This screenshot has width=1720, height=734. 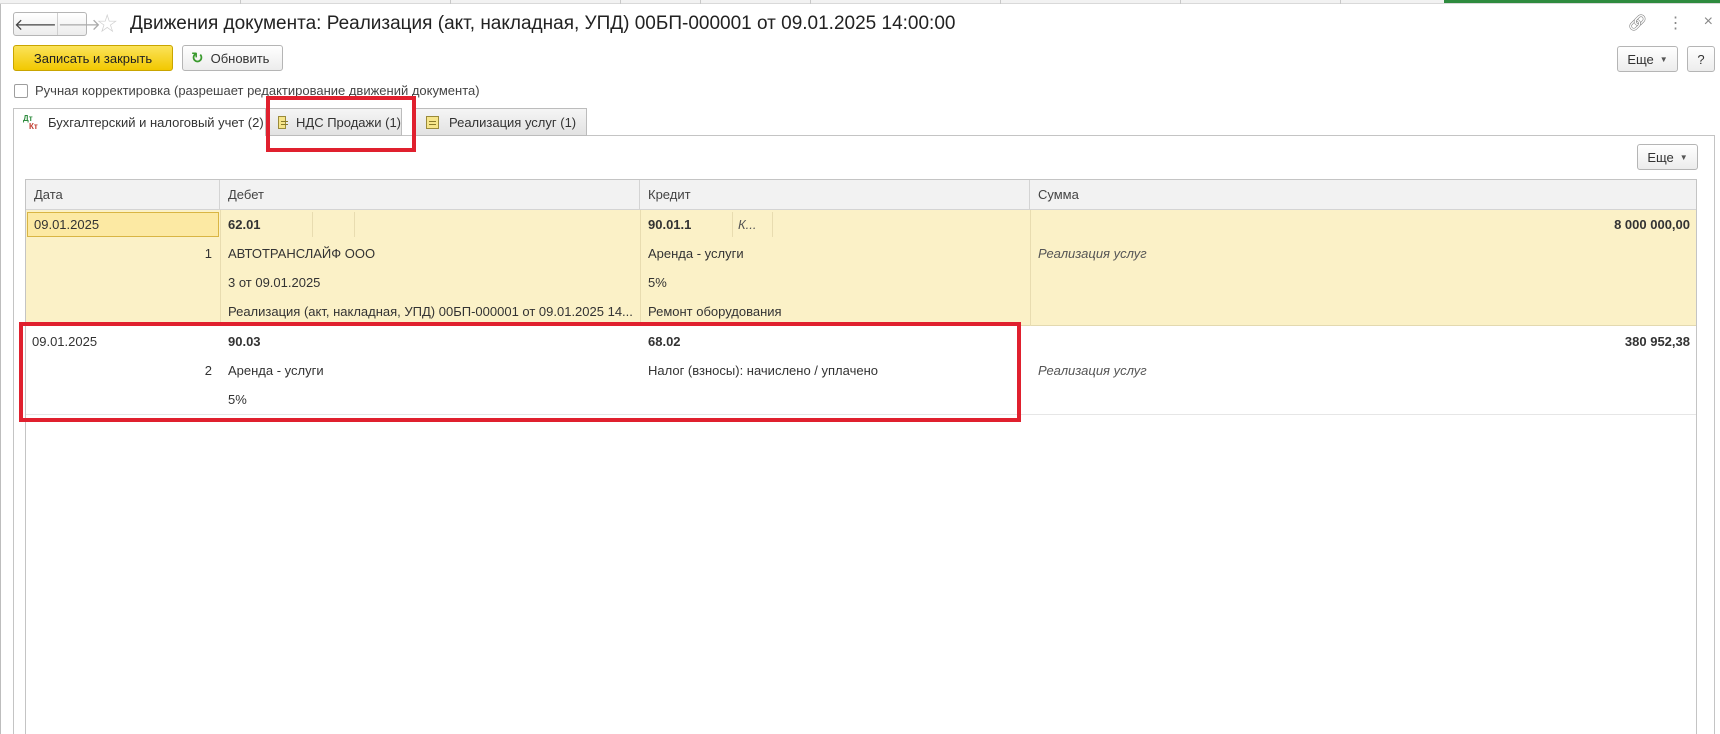 I want to click on arrow-left-icon: 🡐, so click(x=35, y=24).